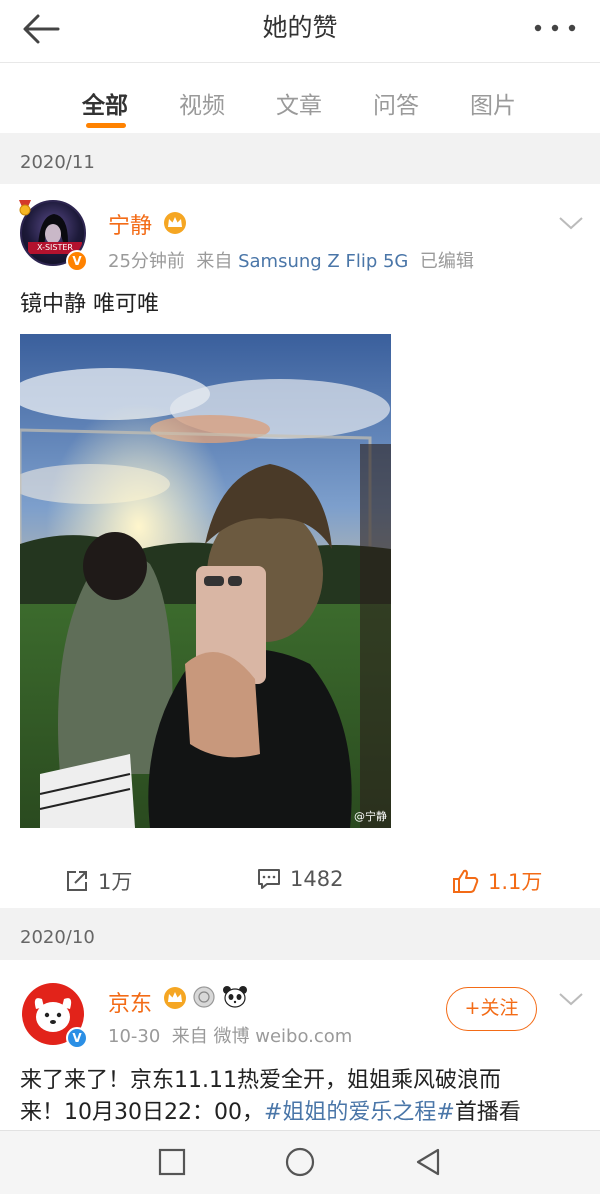 The image size is (600, 1194). I want to click on image-watermark: @宁静, so click(370, 816).